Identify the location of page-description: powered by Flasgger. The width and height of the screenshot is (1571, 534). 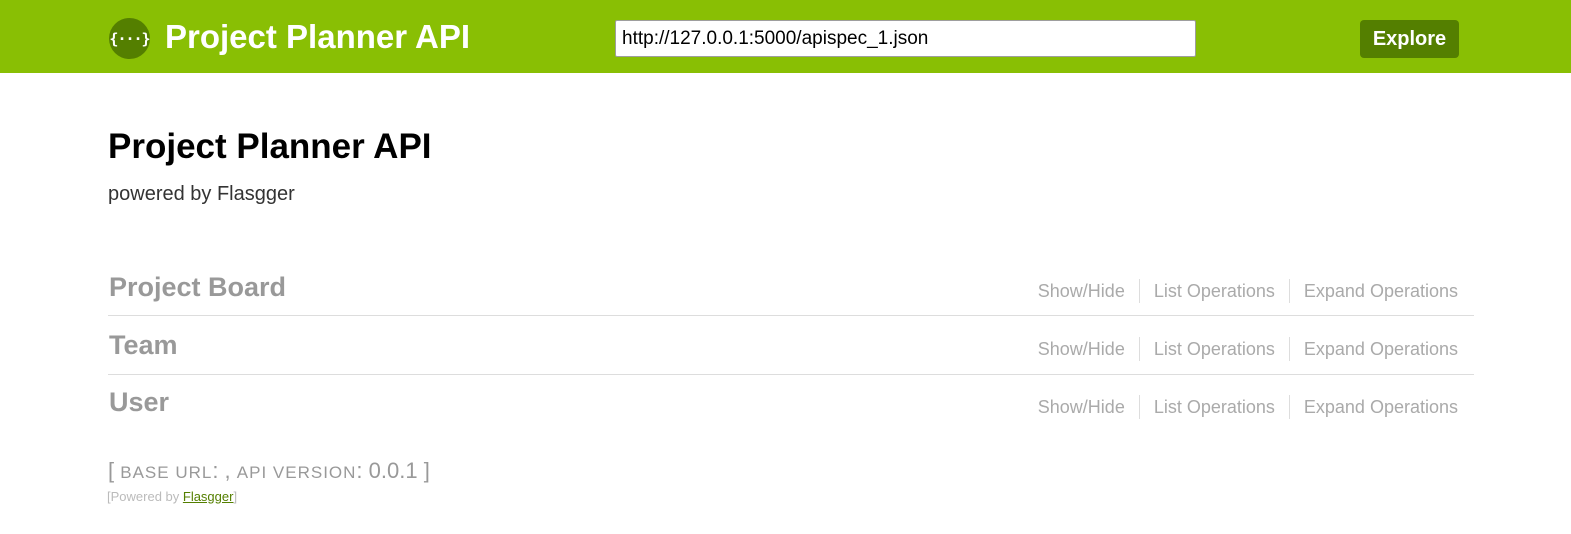
(201, 194).